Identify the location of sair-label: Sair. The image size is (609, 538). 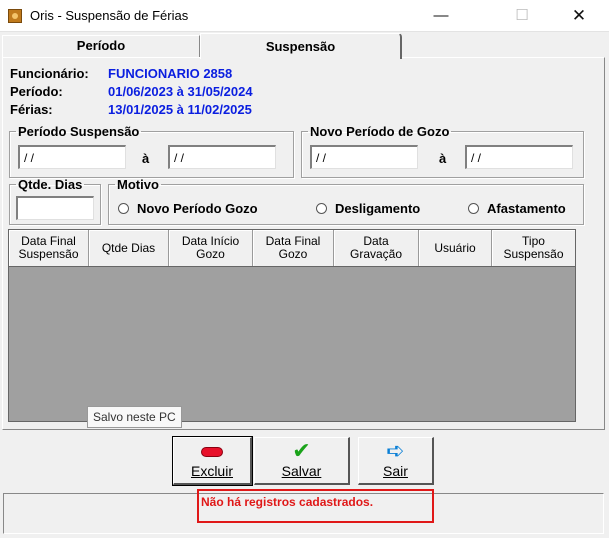
(395, 471).